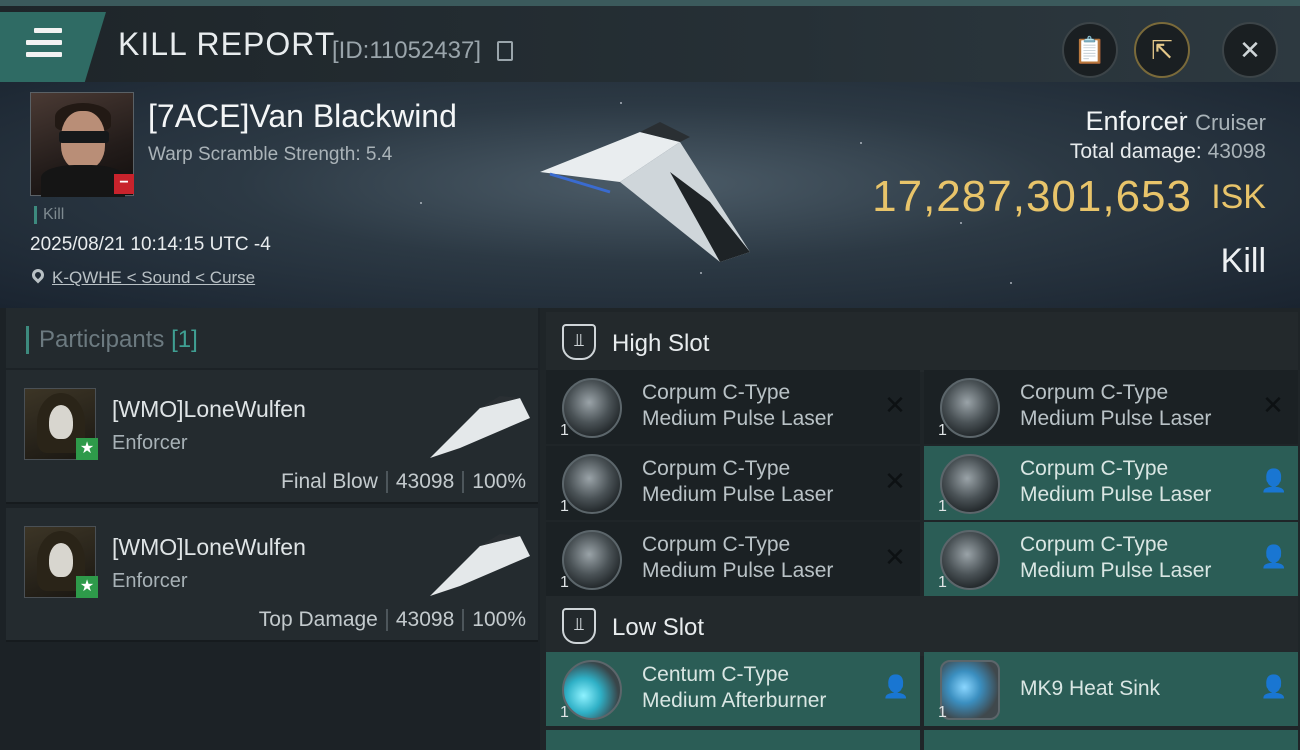  I want to click on afterburner-icon, so click(592, 690).